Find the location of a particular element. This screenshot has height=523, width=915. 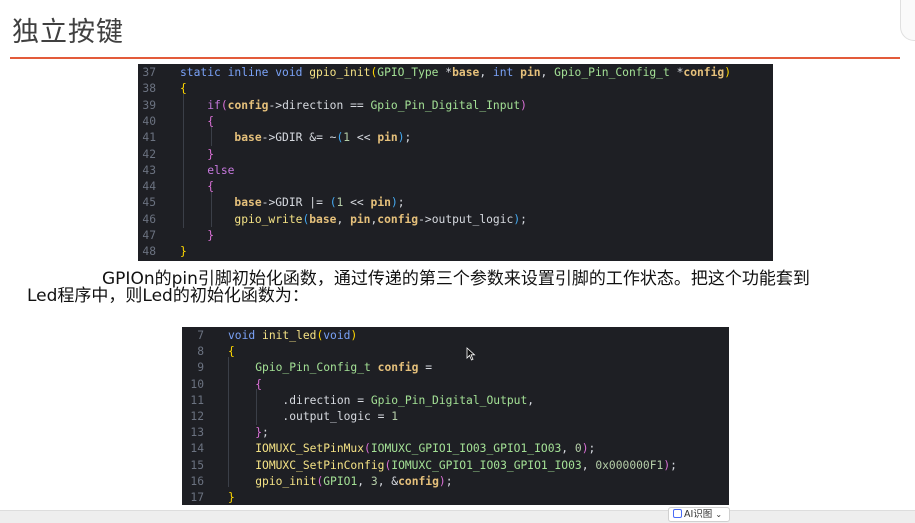

window-corner is located at coordinates (907, 20).